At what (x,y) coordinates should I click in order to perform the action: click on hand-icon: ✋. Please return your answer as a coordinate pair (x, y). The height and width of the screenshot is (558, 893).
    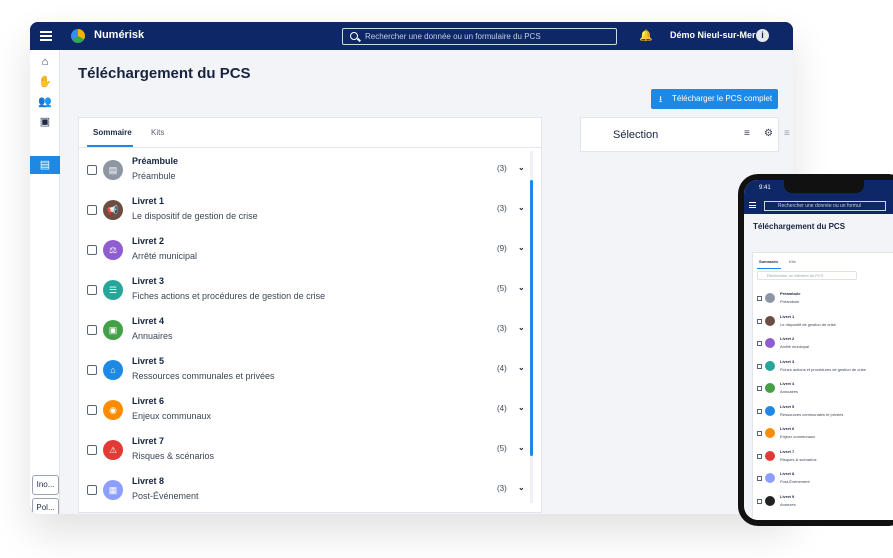
    Looking at the image, I should click on (45, 82).